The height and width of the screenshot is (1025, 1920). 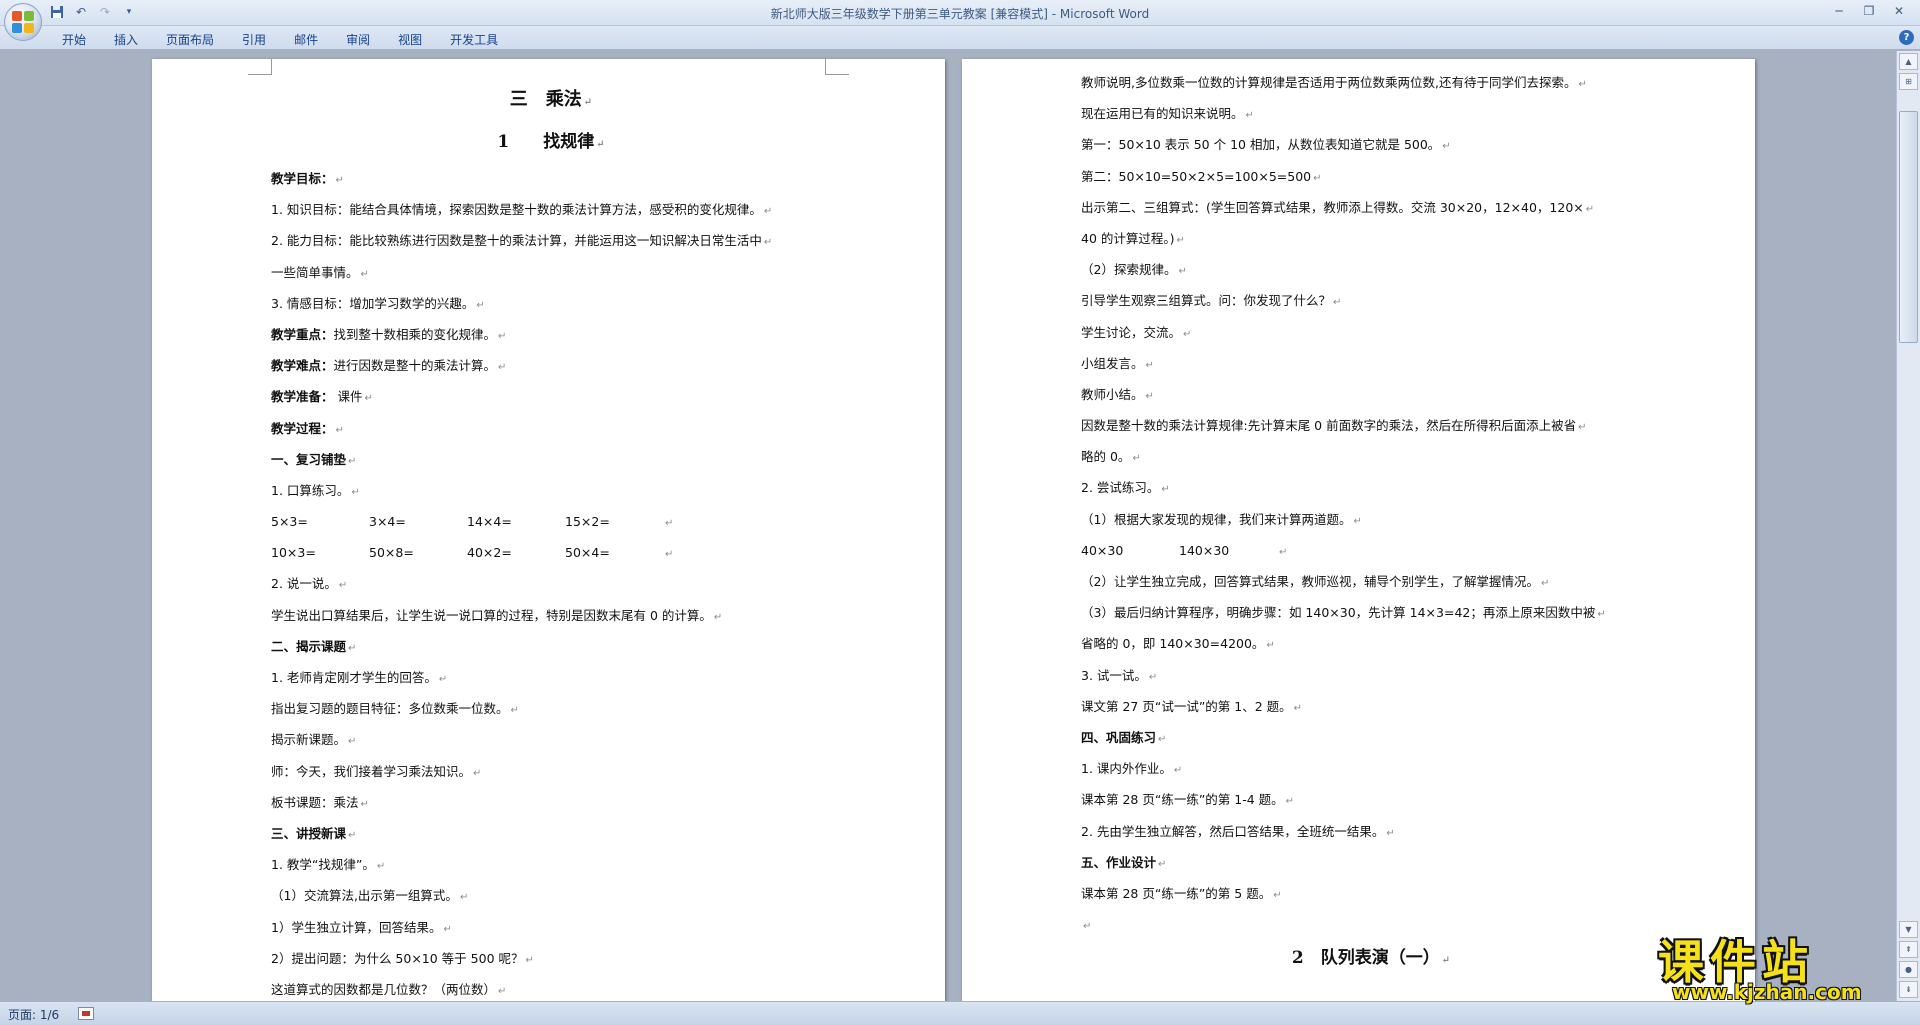 I want to click on line-text: 课文第 27 页“试一试”的第 1、2 题。, so click(x=1186, y=706).